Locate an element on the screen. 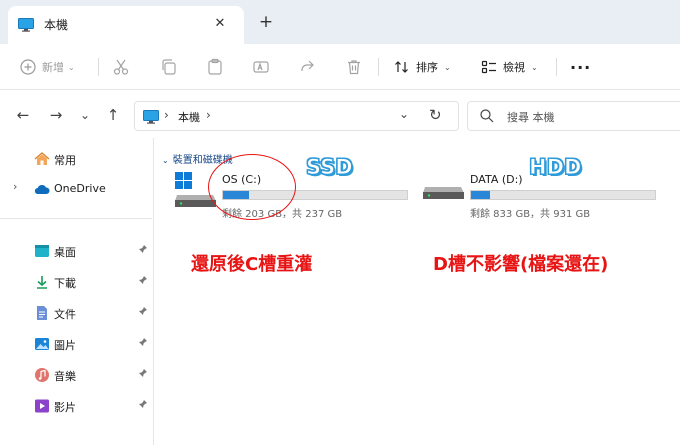  download-icon is located at coordinates (42, 282).